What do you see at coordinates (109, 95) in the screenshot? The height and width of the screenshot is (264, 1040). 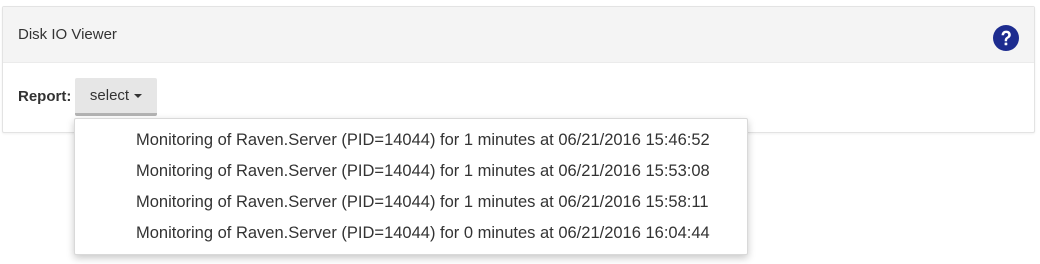 I see `report-select-label: select` at bounding box center [109, 95].